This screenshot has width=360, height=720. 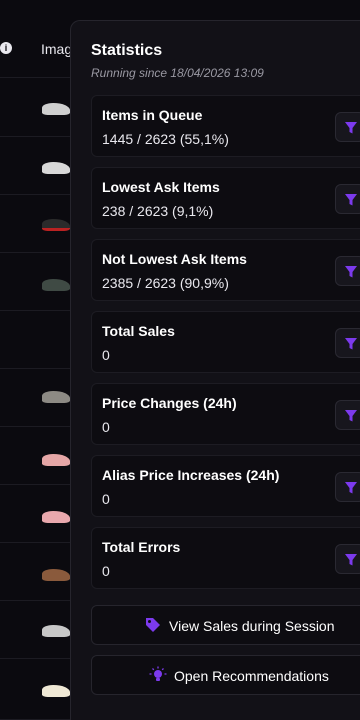 I want to click on view-sales-button: View Sales during Session, so click(x=225, y=625).